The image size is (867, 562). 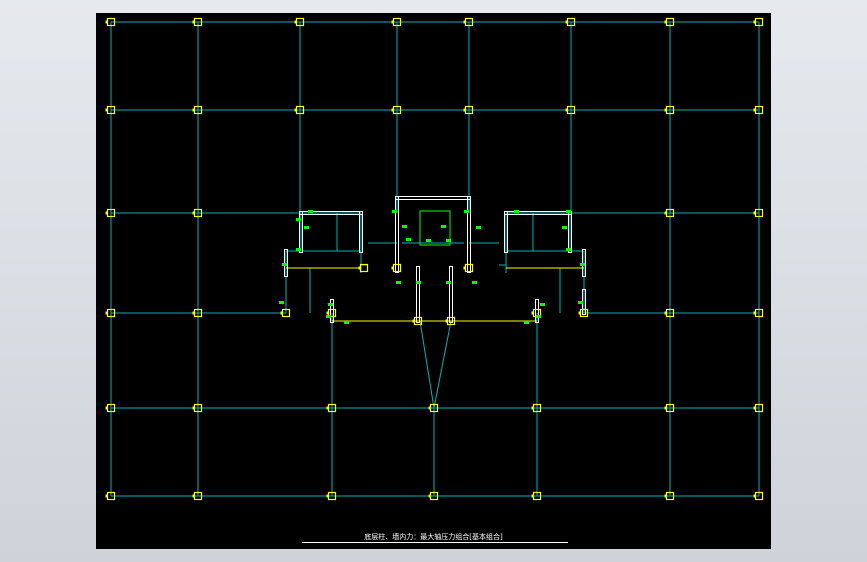 I want to click on drawing-caption: 底层柱、墙内力：最大轴压力组合[基本组合], so click(x=433, y=537).